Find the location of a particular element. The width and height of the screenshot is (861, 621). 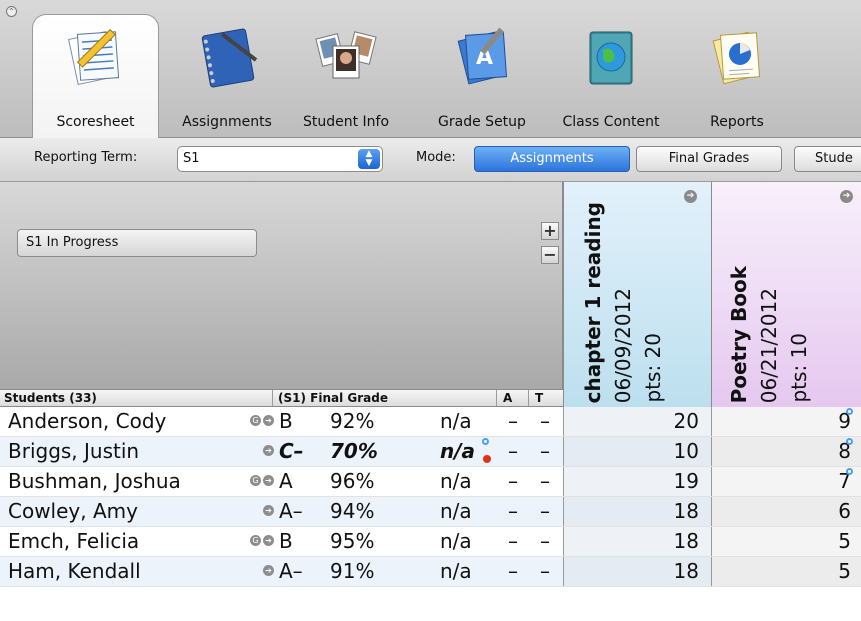

student-name: Cowley, Amy is located at coordinates (73, 511).